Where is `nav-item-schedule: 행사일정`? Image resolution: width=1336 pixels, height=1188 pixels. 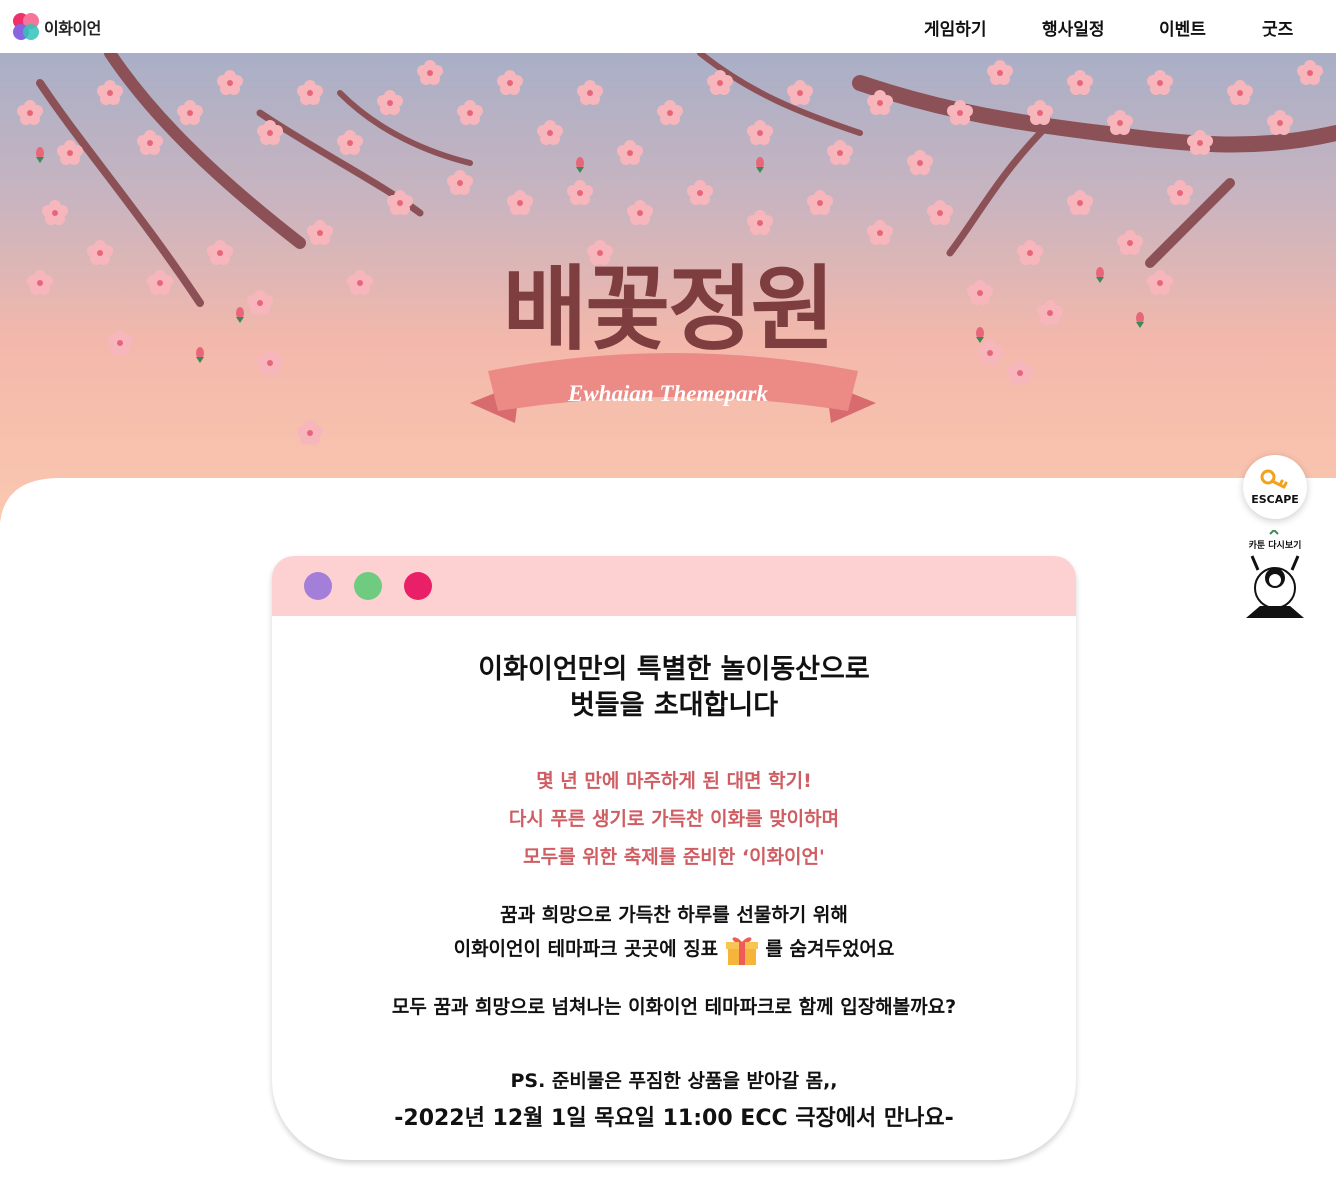
nav-item-schedule: 행사일정 is located at coordinates (1073, 27).